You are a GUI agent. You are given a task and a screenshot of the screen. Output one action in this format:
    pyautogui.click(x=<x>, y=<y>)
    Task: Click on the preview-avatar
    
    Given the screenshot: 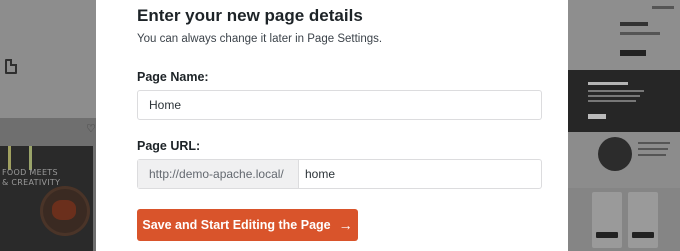 What is the action you would take?
    pyautogui.click(x=615, y=154)
    